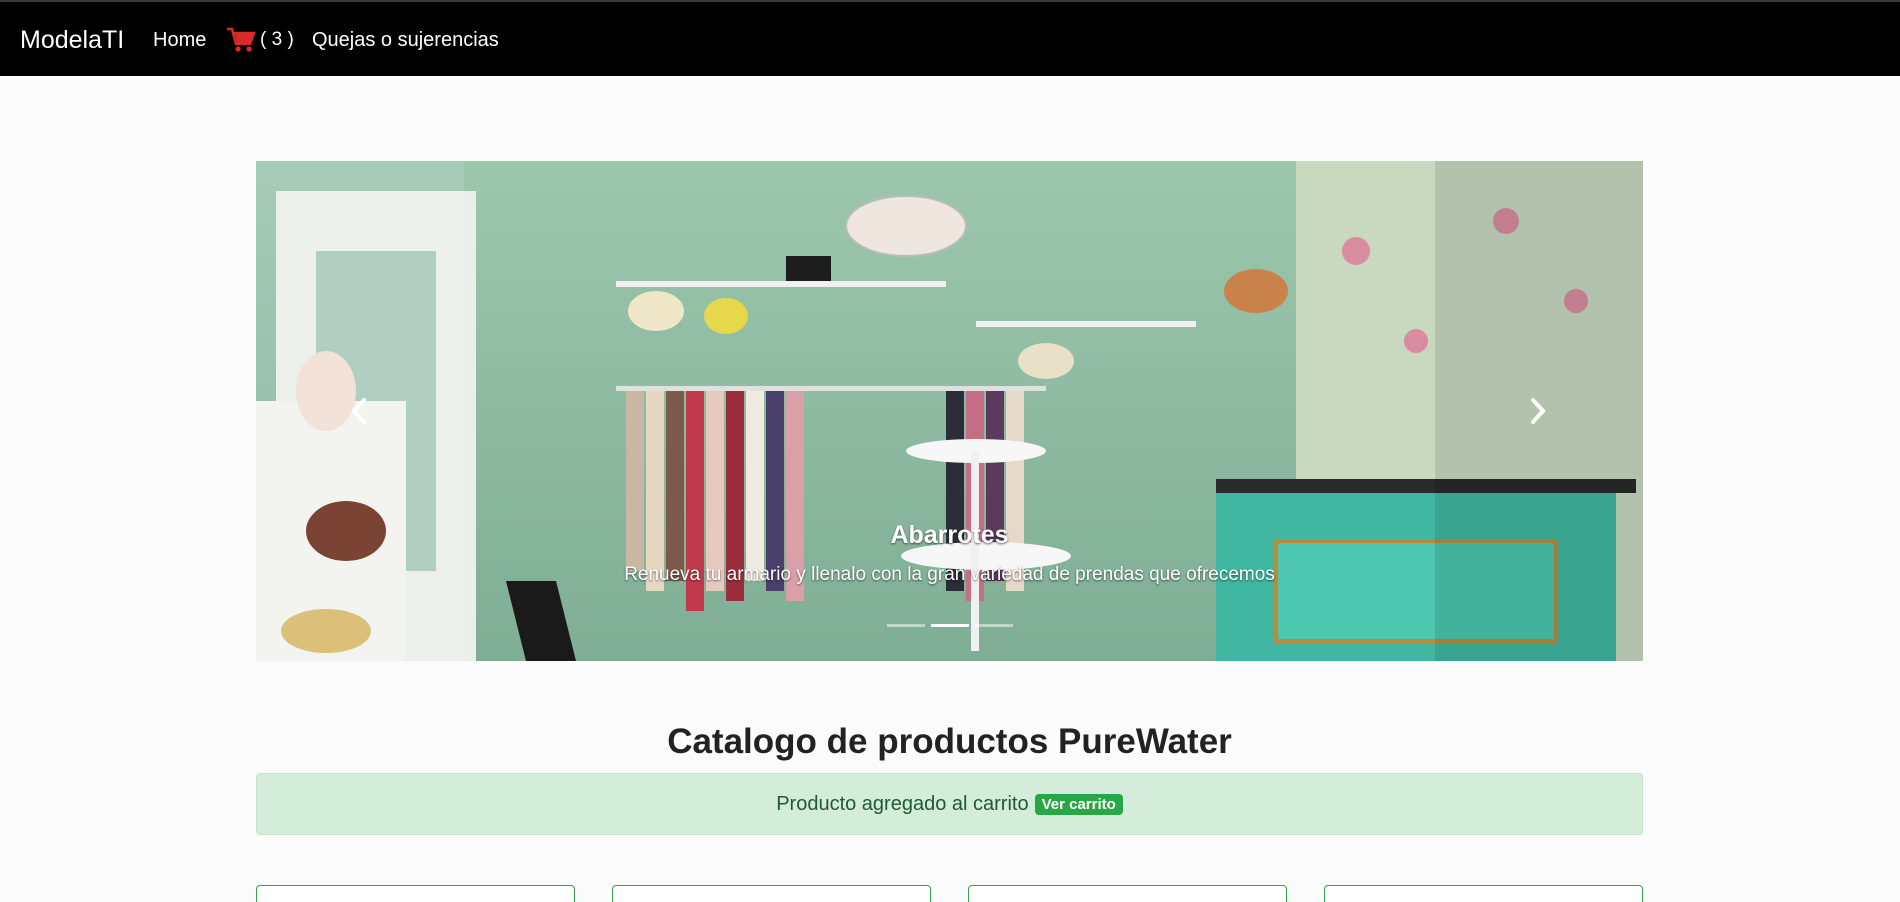 Image resolution: width=1900 pixels, height=902 pixels. What do you see at coordinates (950, 38) in the screenshot?
I see `top-navbar: ModelaTI Home ( 3 ) Quejas o sujerencias` at bounding box center [950, 38].